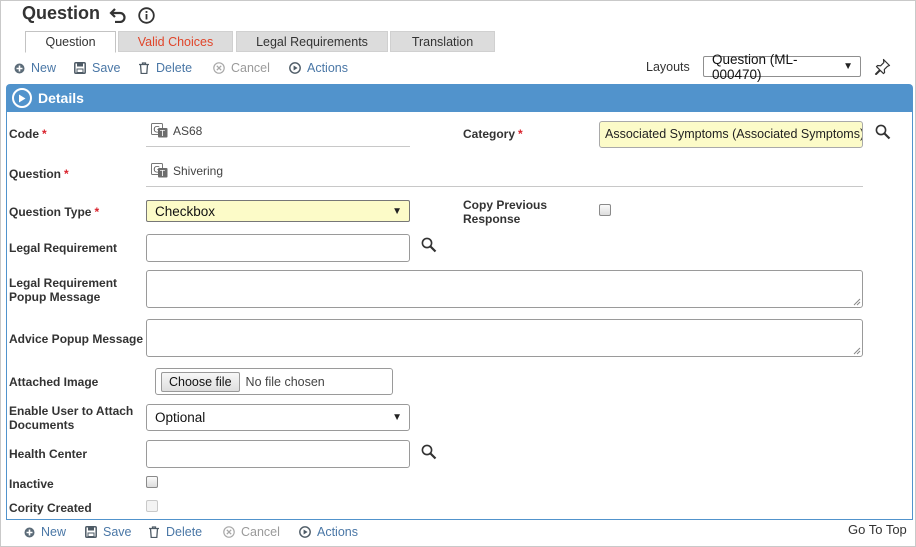  What do you see at coordinates (505, 212) in the screenshot?
I see `copy-previous-label: Copy Previous Response` at bounding box center [505, 212].